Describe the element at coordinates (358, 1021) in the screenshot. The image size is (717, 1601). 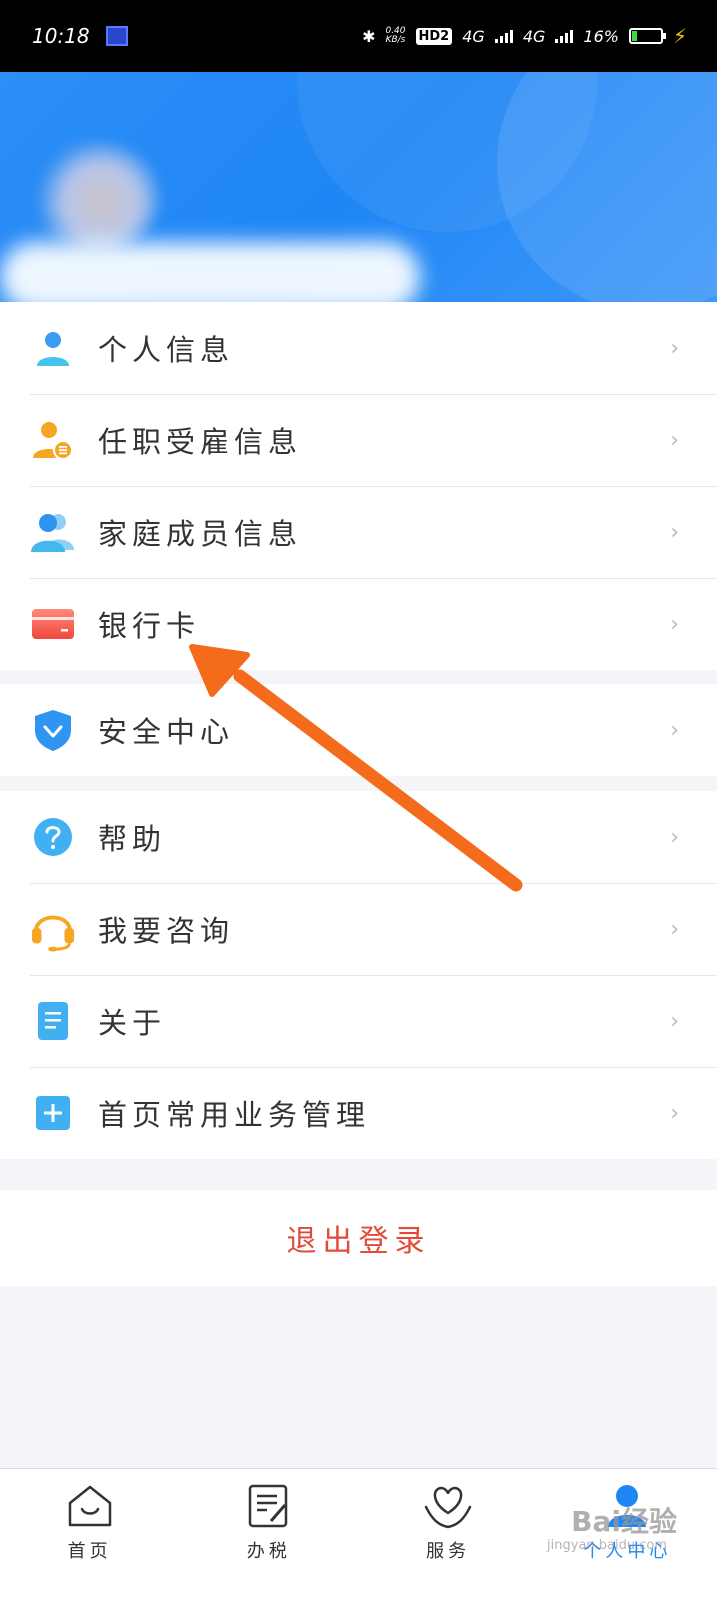
I see `menu-item-about: 关于 ›` at that location.